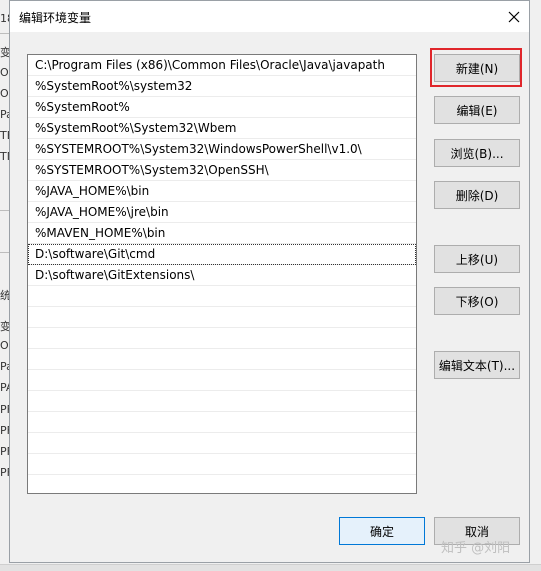 The width and height of the screenshot is (541, 571). Describe the element at coordinates (476, 67) in the screenshot. I see `new-button-highlight` at that location.